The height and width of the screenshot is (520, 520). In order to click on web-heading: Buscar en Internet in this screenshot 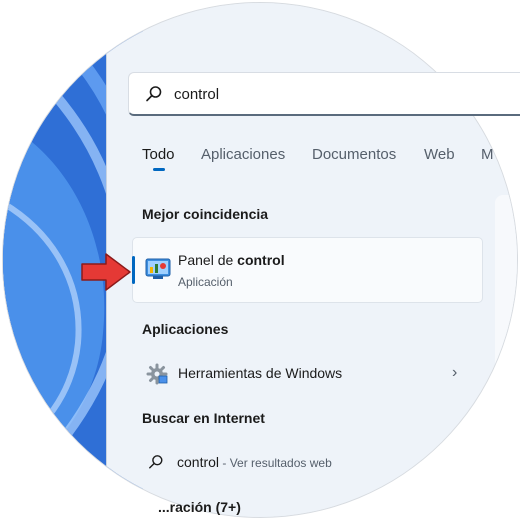, I will do `click(203, 418)`.